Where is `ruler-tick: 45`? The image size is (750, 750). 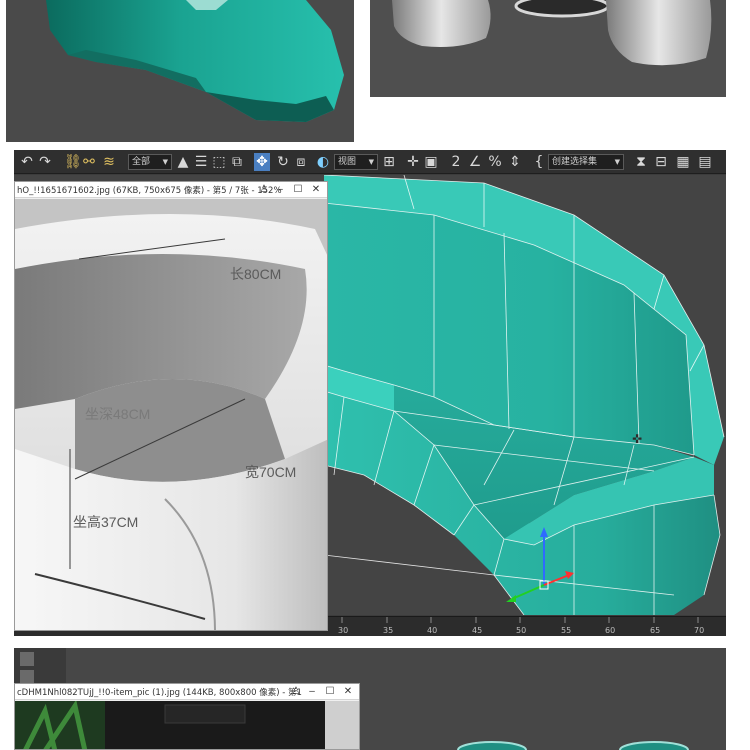 ruler-tick: 45 is located at coordinates (477, 630).